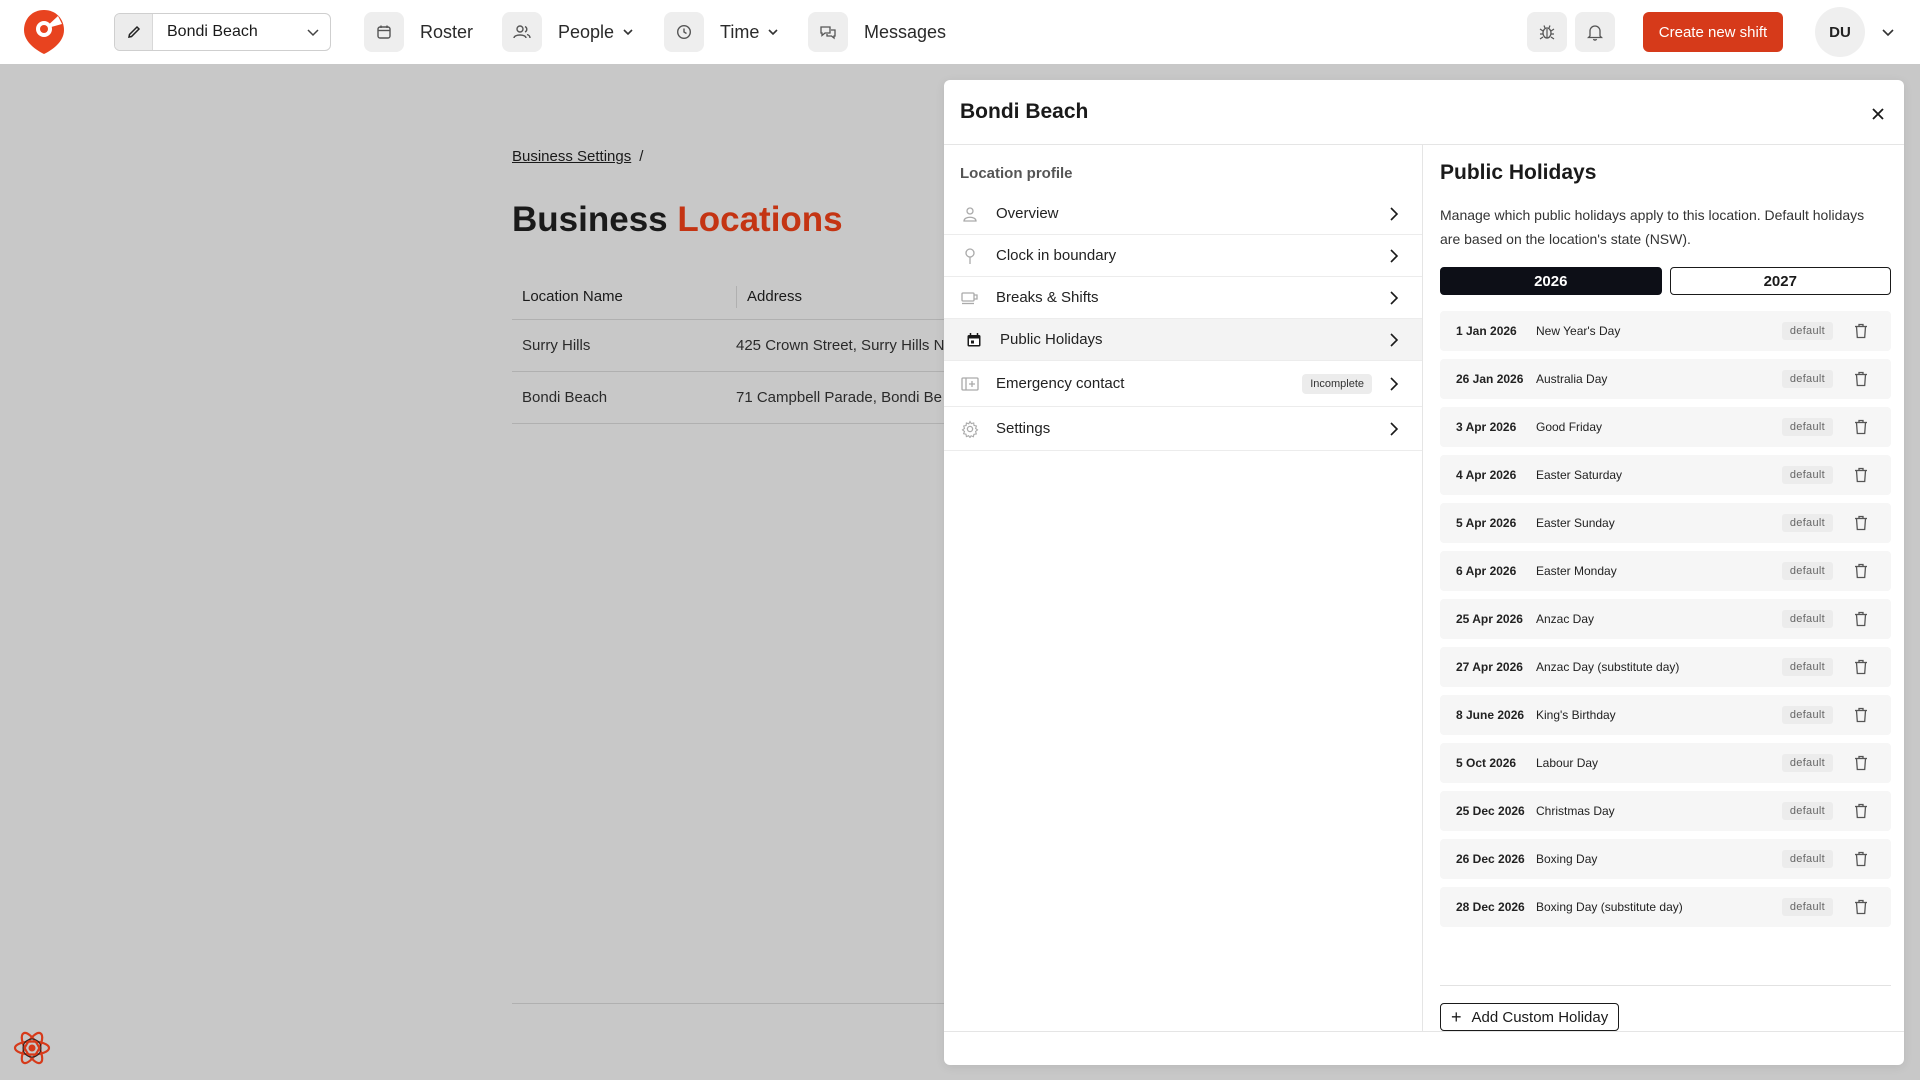  Describe the element at coordinates (1056, 255) in the screenshot. I see `menu-item-label: Clock in boundary` at that location.